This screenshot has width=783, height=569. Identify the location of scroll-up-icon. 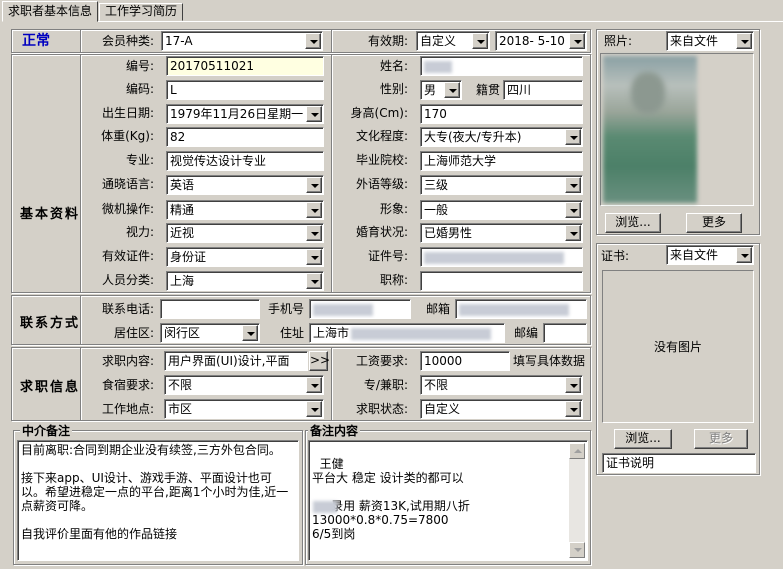
(577, 451).